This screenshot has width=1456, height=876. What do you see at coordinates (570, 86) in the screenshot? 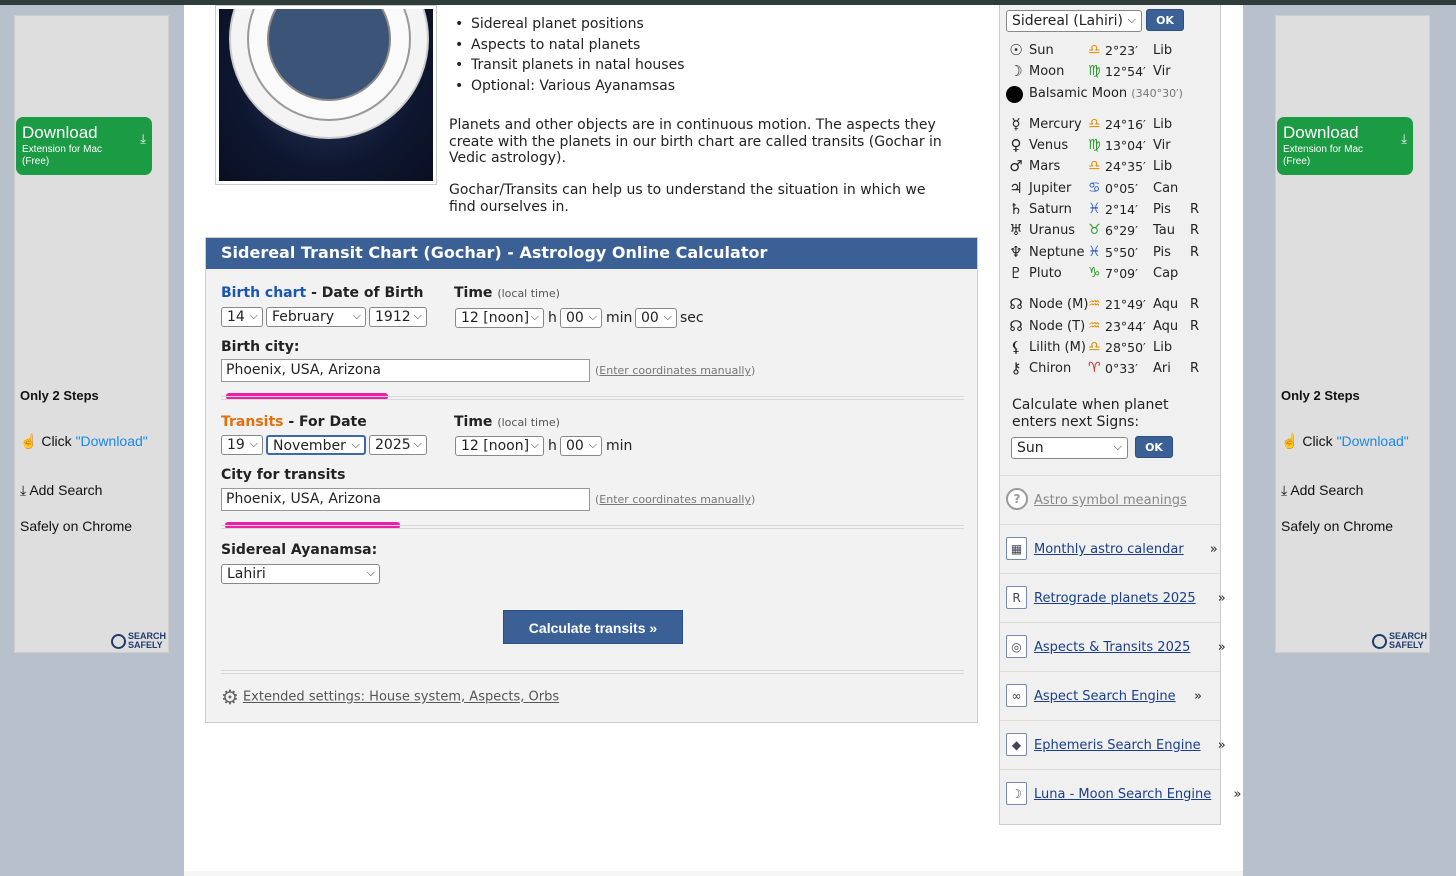
I see `feature-item: Optional: Various Ayanamsas` at bounding box center [570, 86].